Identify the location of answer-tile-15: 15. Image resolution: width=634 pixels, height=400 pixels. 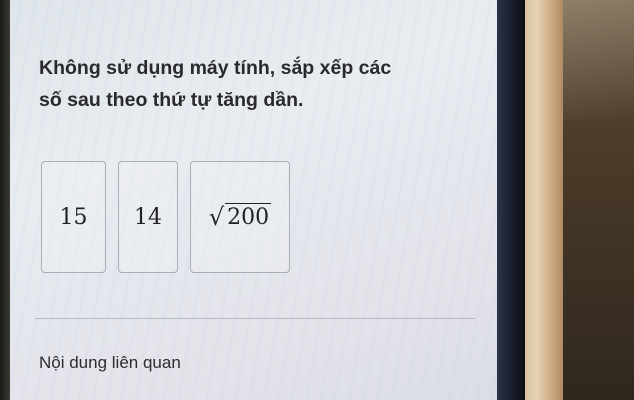
(73, 217).